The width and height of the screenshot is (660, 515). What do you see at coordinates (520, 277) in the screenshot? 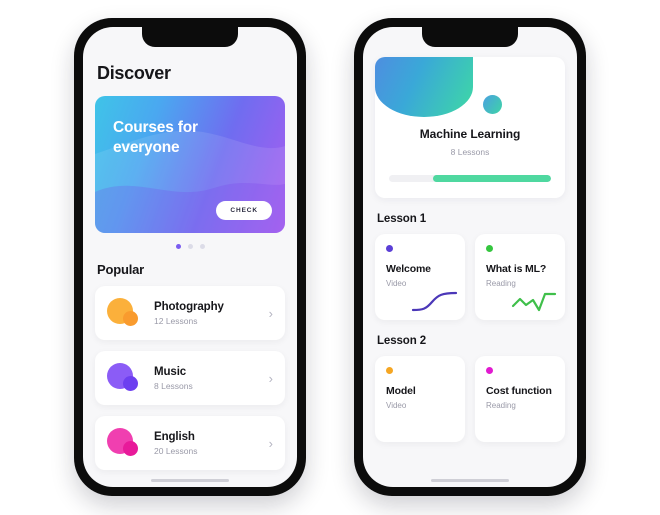
I see `lesson-card: What is ML? Reading` at bounding box center [520, 277].